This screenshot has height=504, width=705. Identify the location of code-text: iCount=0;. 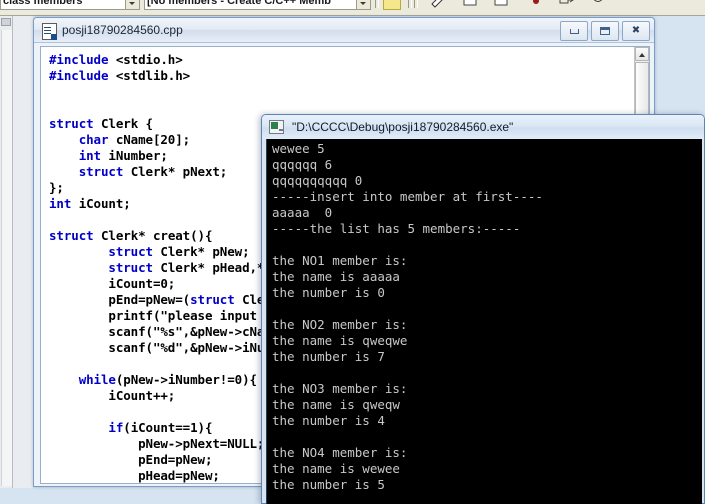
(112, 283).